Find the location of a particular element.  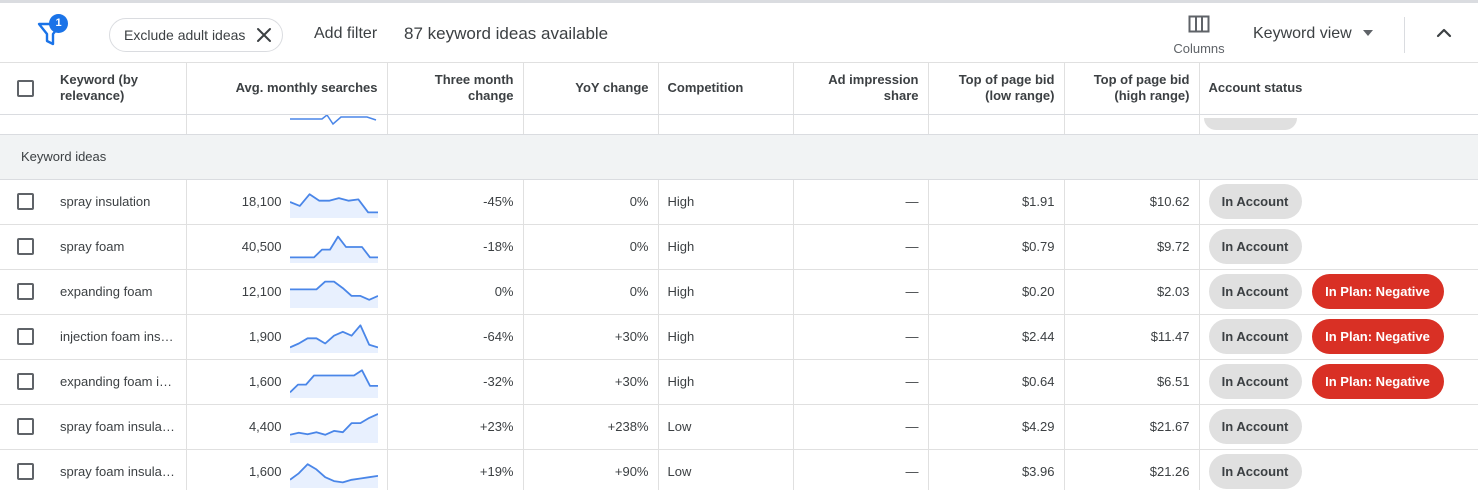

bid-high: $21.67 is located at coordinates (1132, 427).